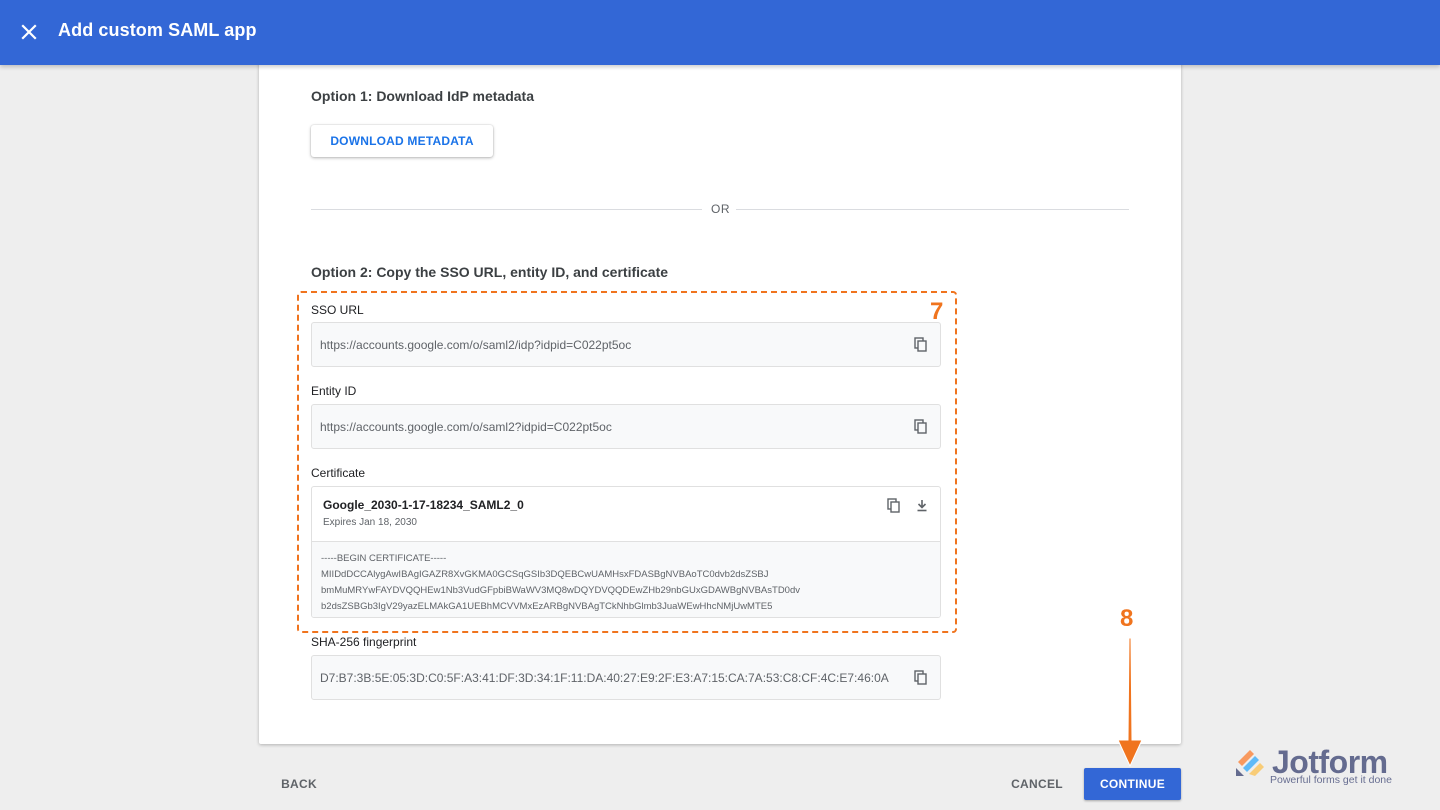 Image resolution: width=1440 pixels, height=810 pixels. What do you see at coordinates (937, 311) in the screenshot?
I see `step7-number: 7` at bounding box center [937, 311].